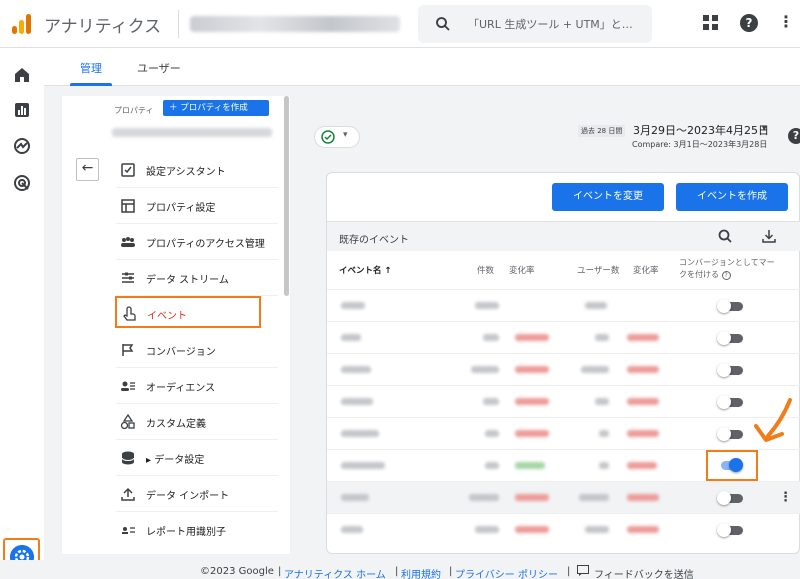 The image size is (800, 579). Describe the element at coordinates (197, 350) in the screenshot. I see `menu-item-conversions: コンバージョン` at that location.